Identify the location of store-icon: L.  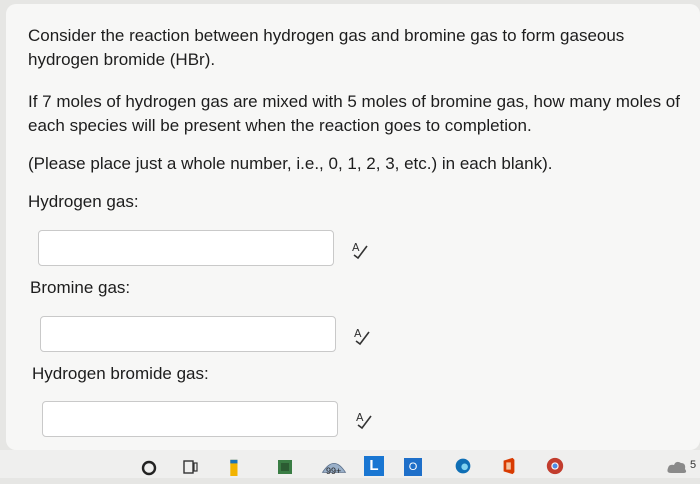
(374, 466).